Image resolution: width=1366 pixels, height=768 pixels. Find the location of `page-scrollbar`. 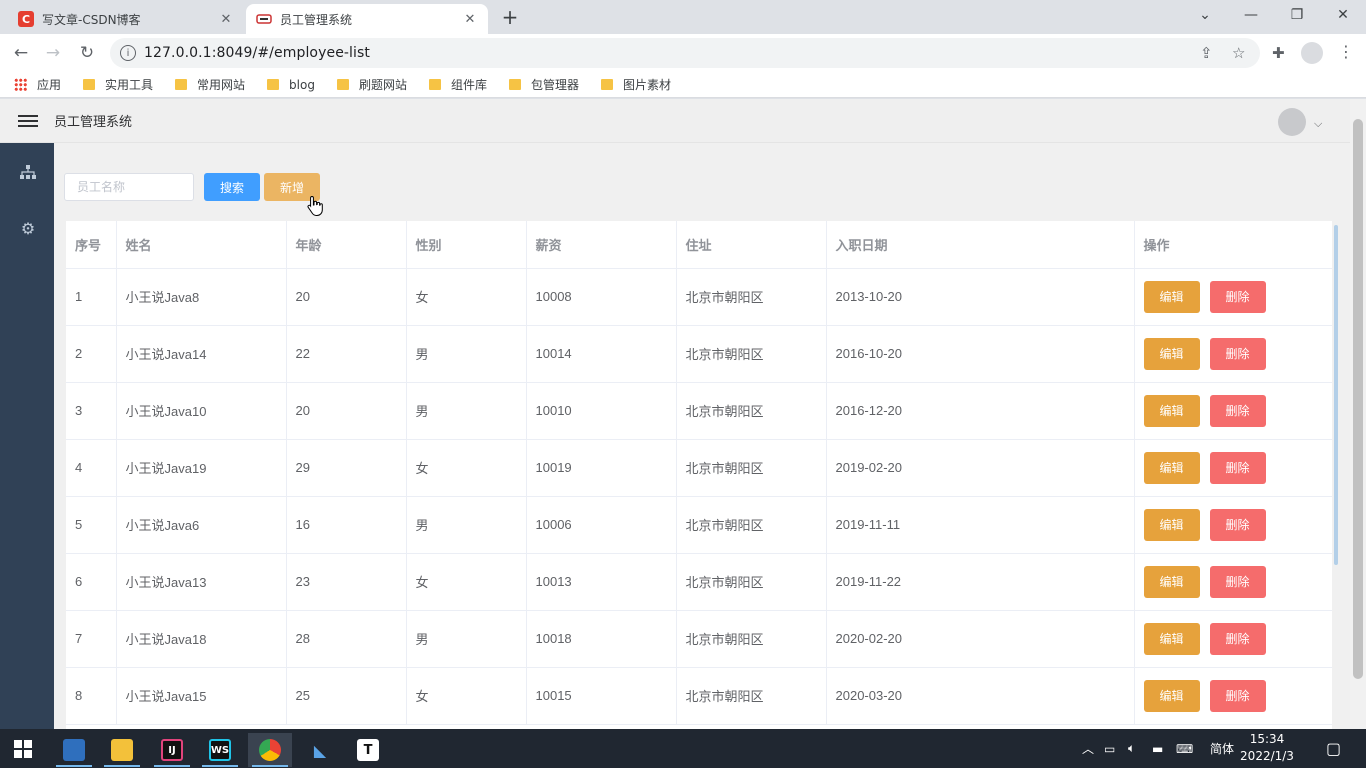

page-scrollbar is located at coordinates (1358, 414).